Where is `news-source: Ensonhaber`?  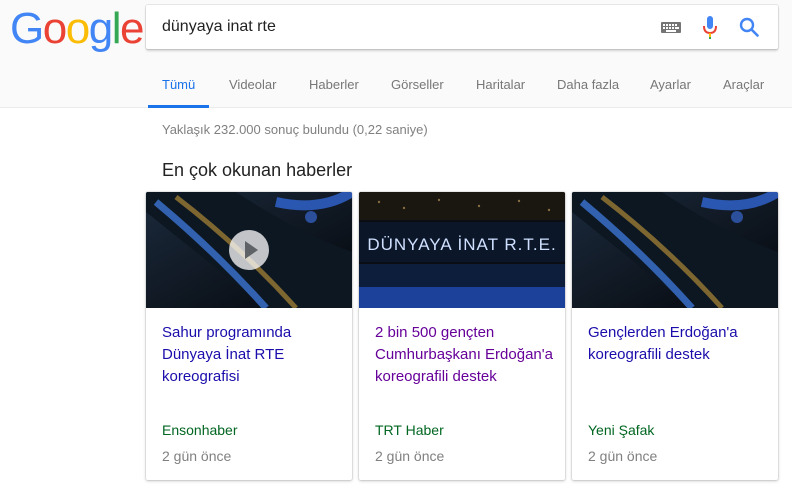
news-source: Ensonhaber is located at coordinates (200, 430).